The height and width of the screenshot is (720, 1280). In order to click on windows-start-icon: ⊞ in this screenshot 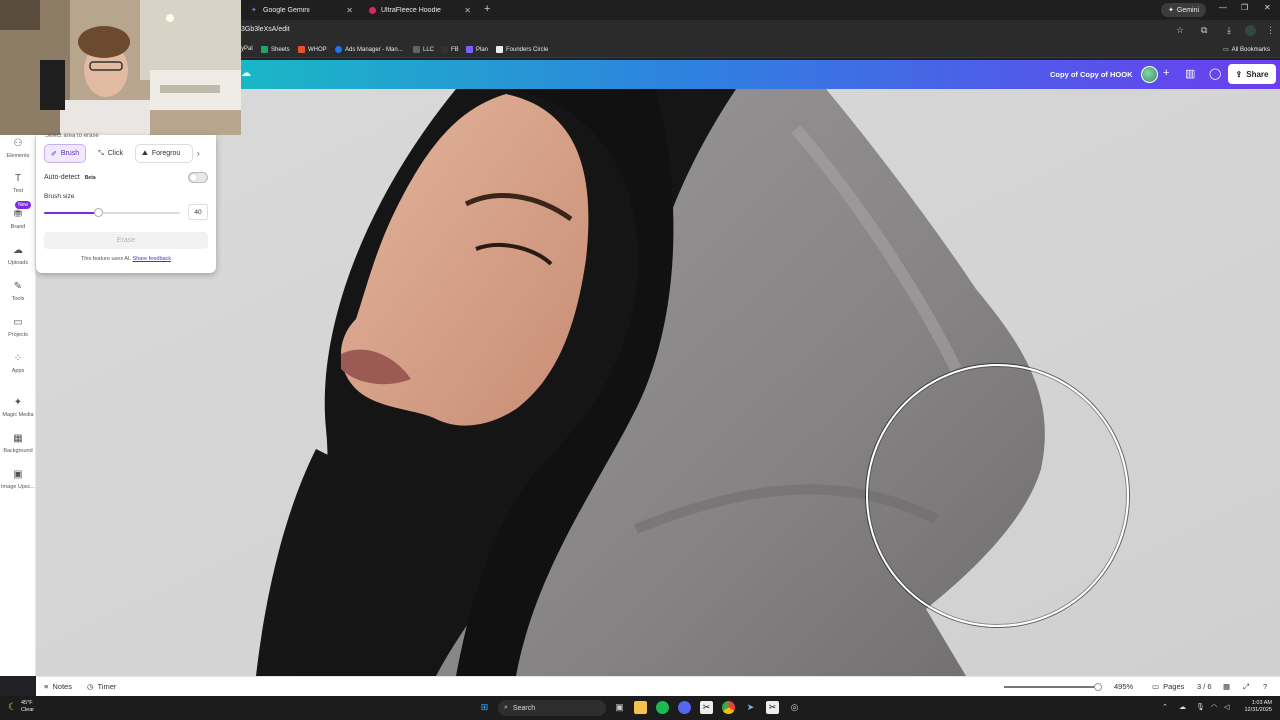, I will do `click(484, 707)`.